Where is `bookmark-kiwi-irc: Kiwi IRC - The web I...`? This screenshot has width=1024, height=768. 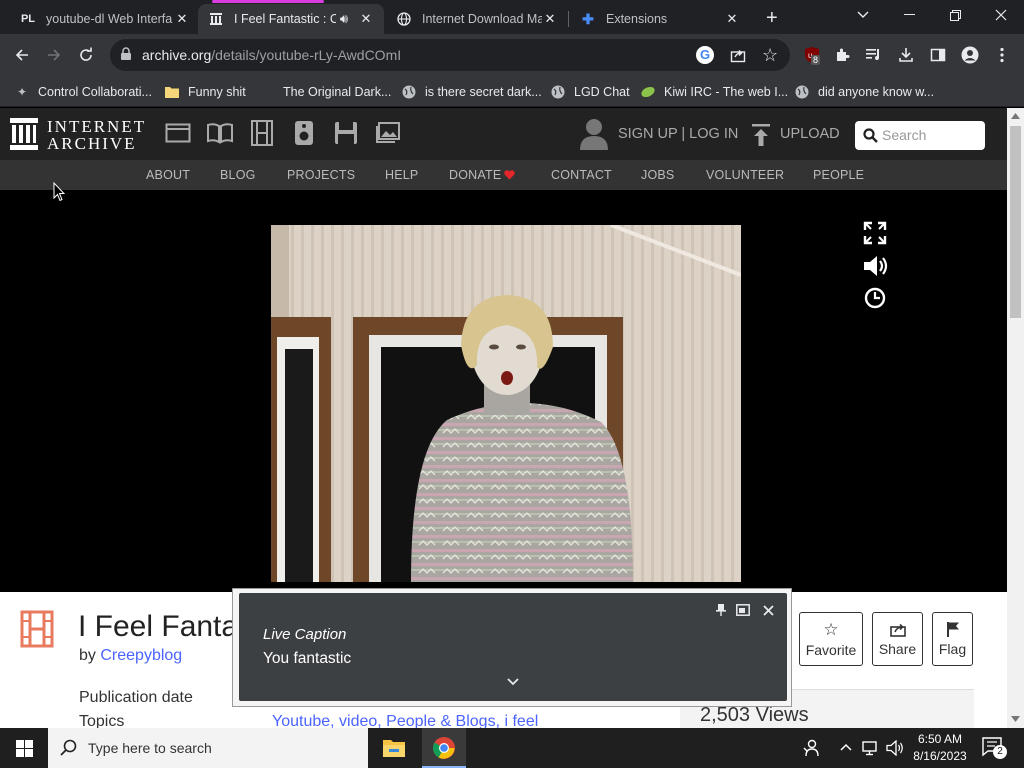
bookmark-kiwi-irc: Kiwi IRC - The web I... is located at coordinates (714, 92).